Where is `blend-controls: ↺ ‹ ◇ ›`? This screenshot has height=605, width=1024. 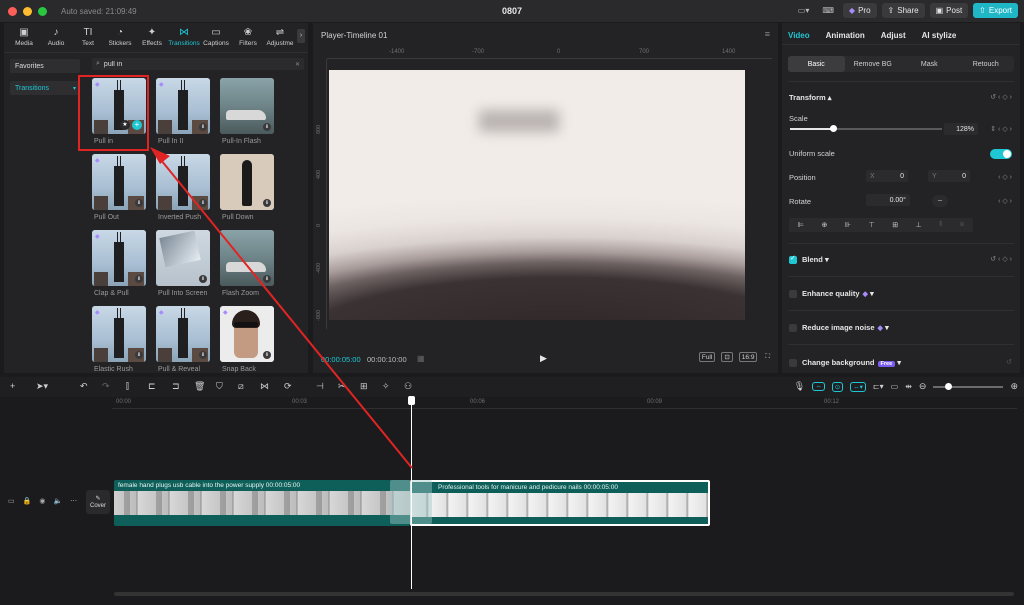
blend-controls: ↺ ‹ ◇ › is located at coordinates (1001, 259).